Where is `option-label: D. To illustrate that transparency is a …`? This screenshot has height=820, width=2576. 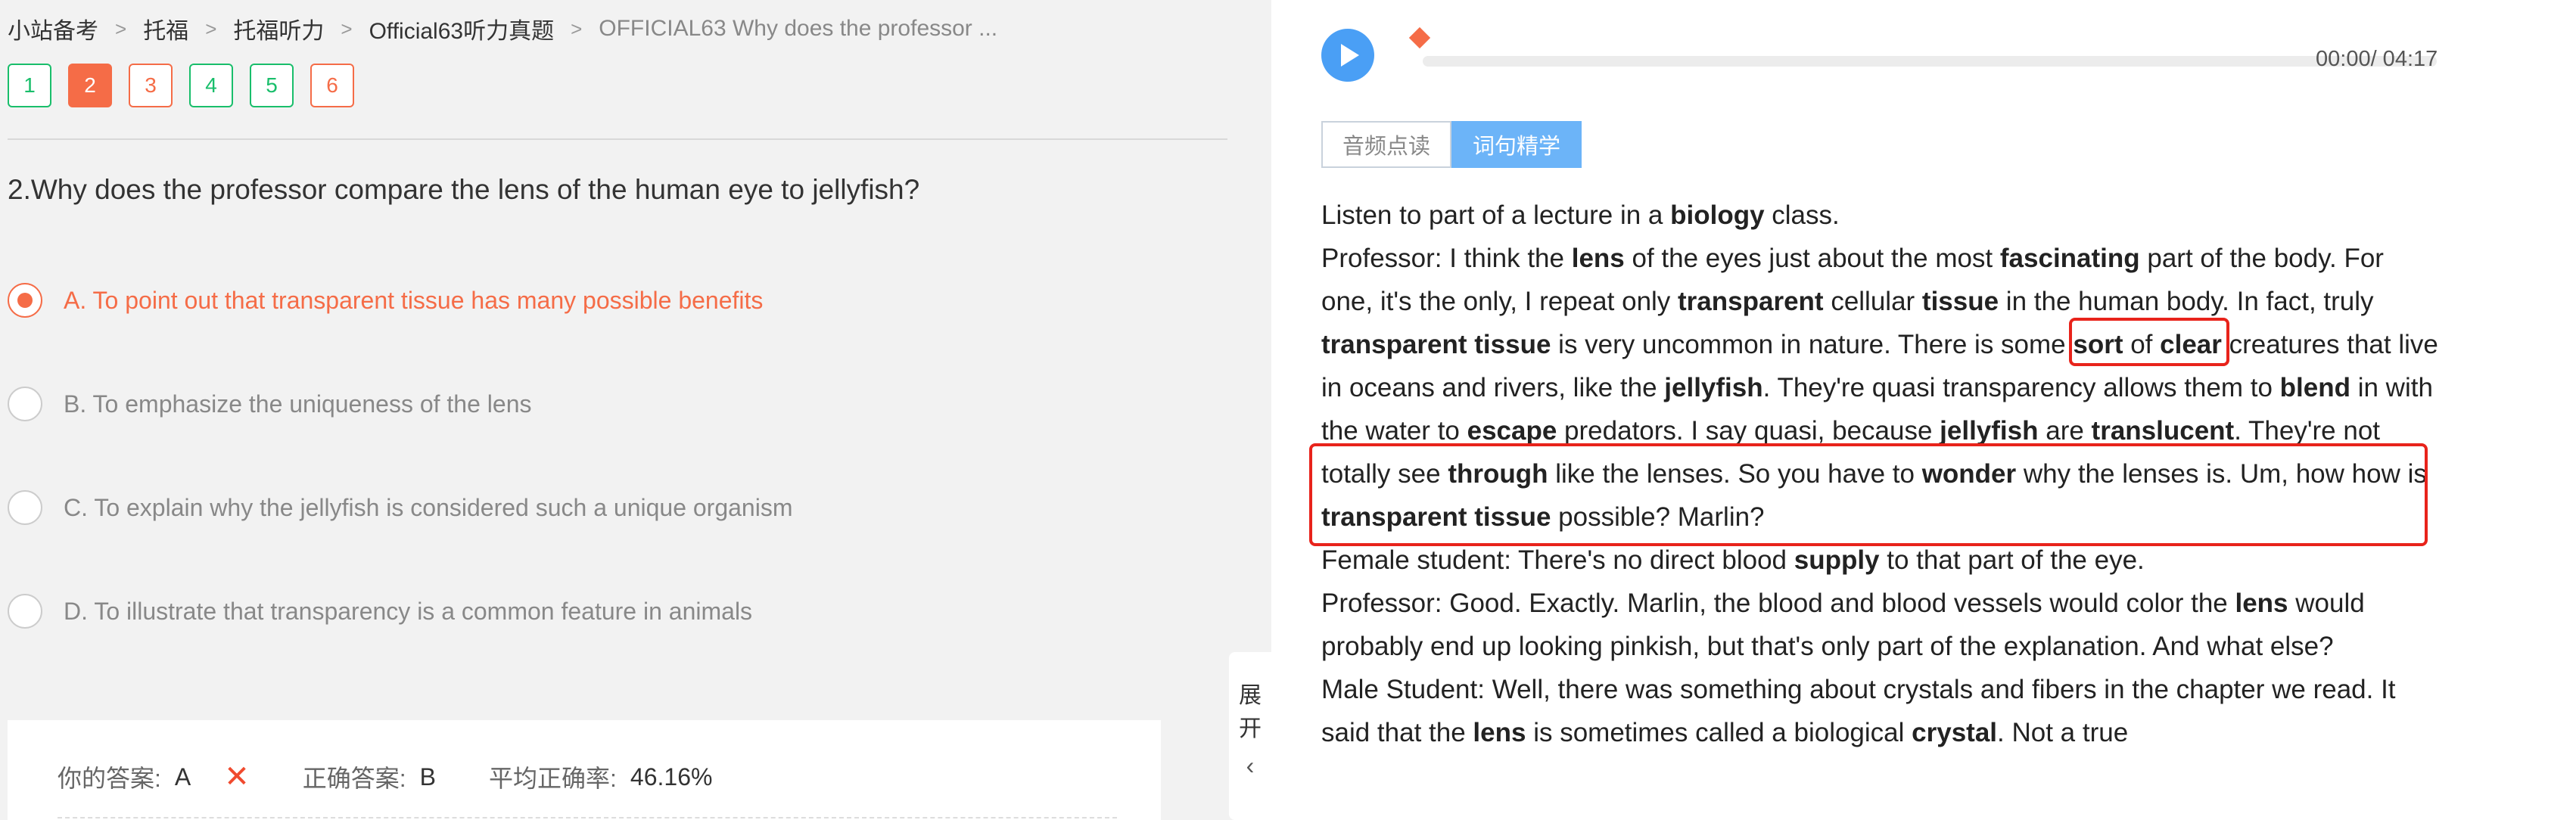 option-label: D. To illustrate that transparency is a … is located at coordinates (409, 611).